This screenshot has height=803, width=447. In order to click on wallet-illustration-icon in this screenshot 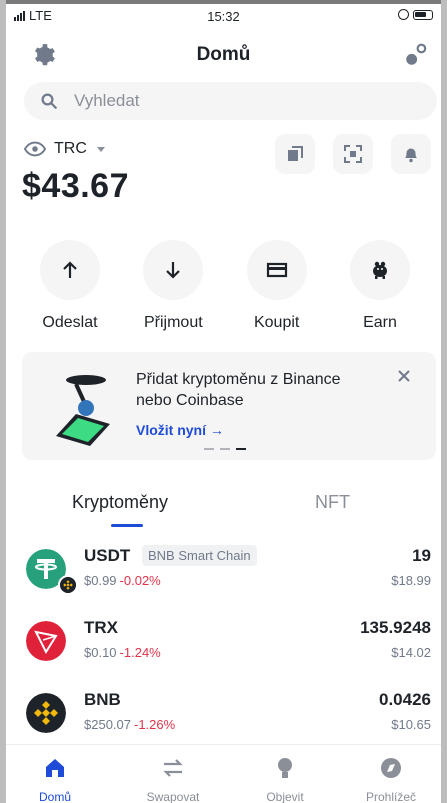, I will do `click(83, 410)`.